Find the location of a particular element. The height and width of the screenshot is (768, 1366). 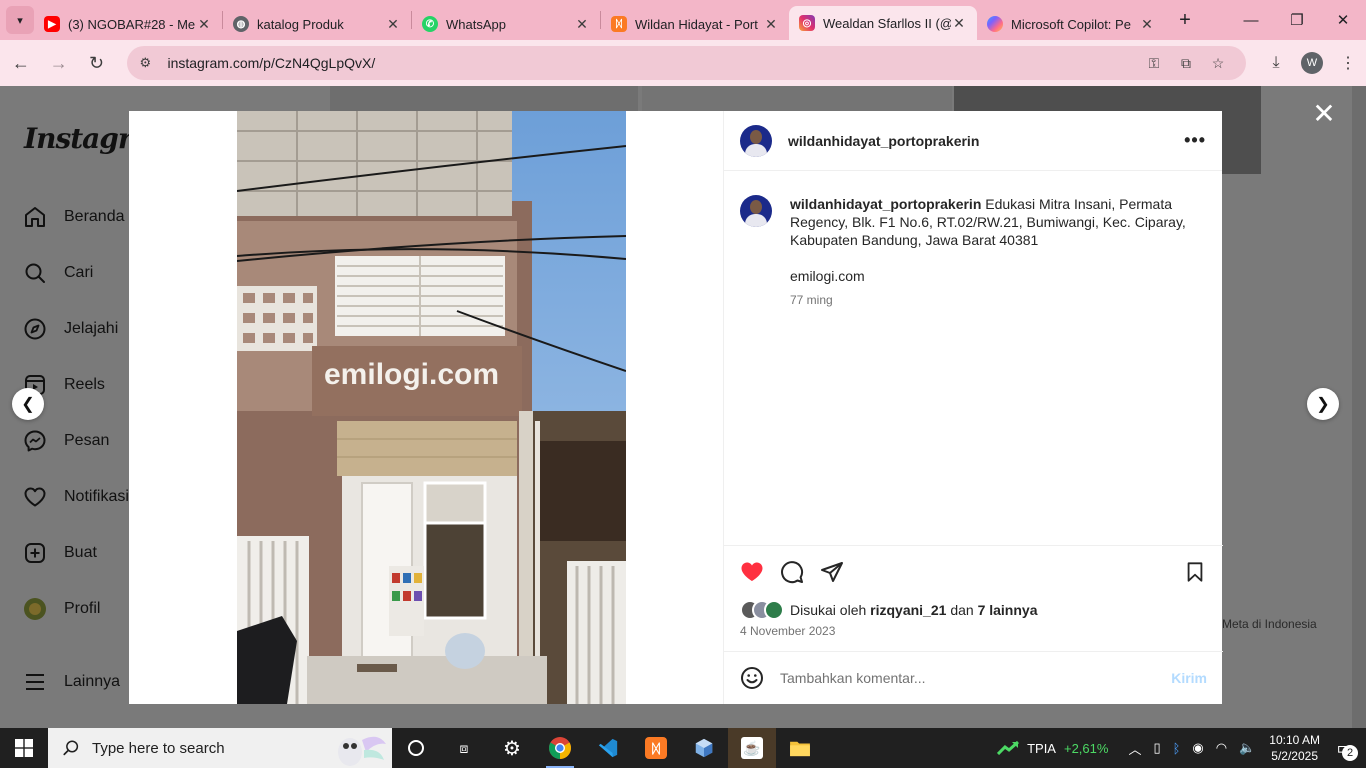

more-options-icon: ••• is located at coordinates (1195, 140).